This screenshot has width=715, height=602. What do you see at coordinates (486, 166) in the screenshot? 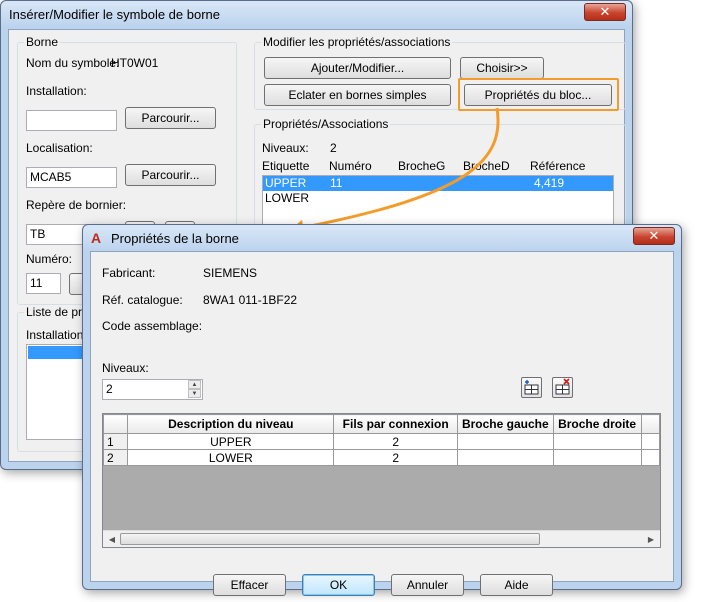
I see `col-brocheD: BrocheD` at bounding box center [486, 166].